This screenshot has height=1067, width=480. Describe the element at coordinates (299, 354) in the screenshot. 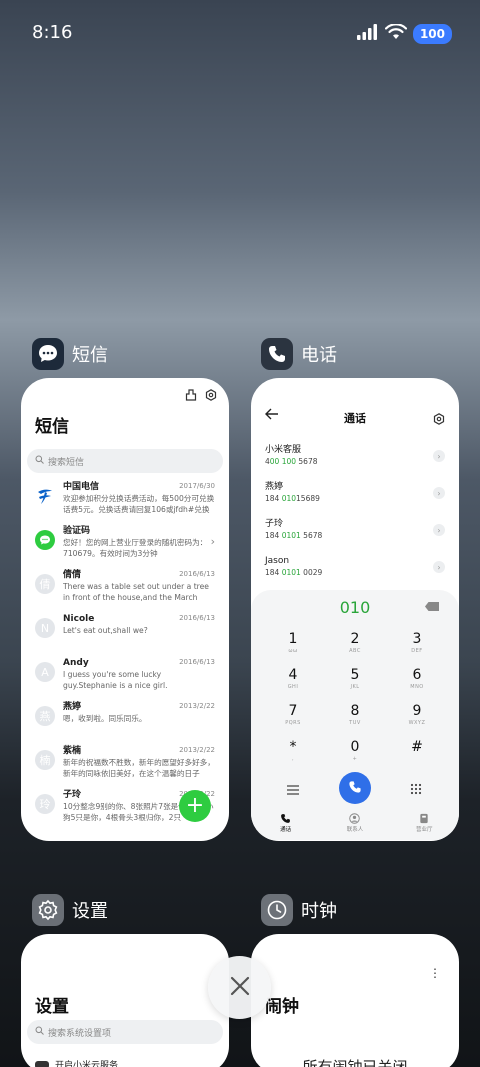

I see `app-header-phone: 电话` at that location.